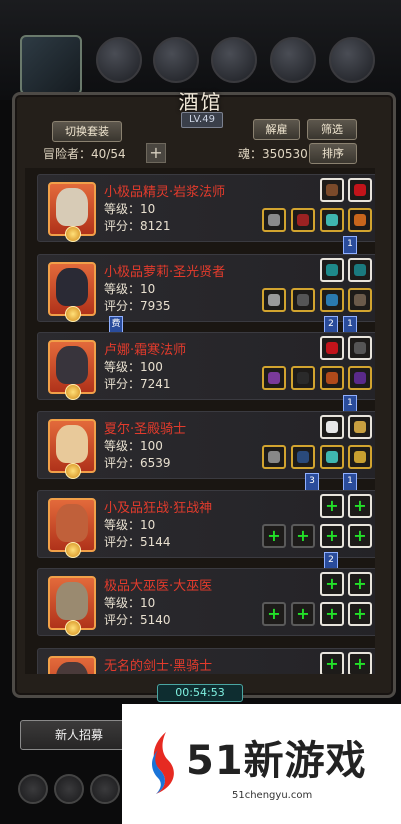  I want to click on dismiss-button: 解雇, so click(276, 129).